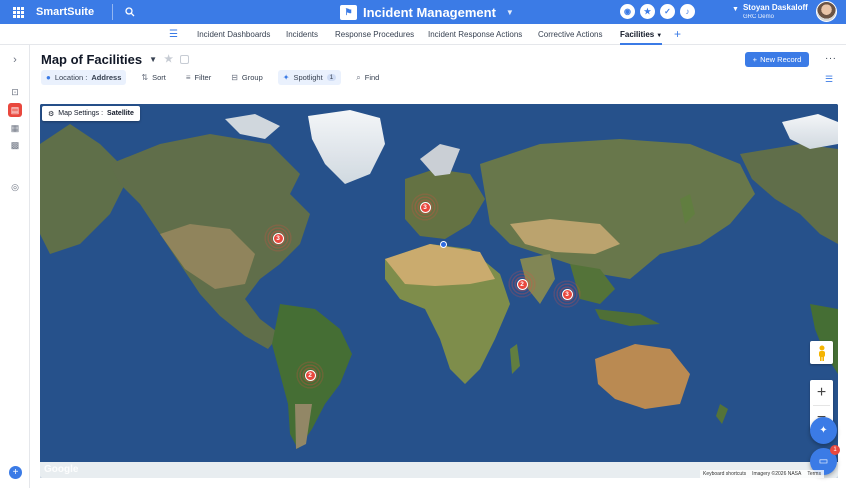 The height and width of the screenshot is (488, 846). I want to click on keyboard-shortcuts-link: Keyboard shortcuts, so click(724, 474).